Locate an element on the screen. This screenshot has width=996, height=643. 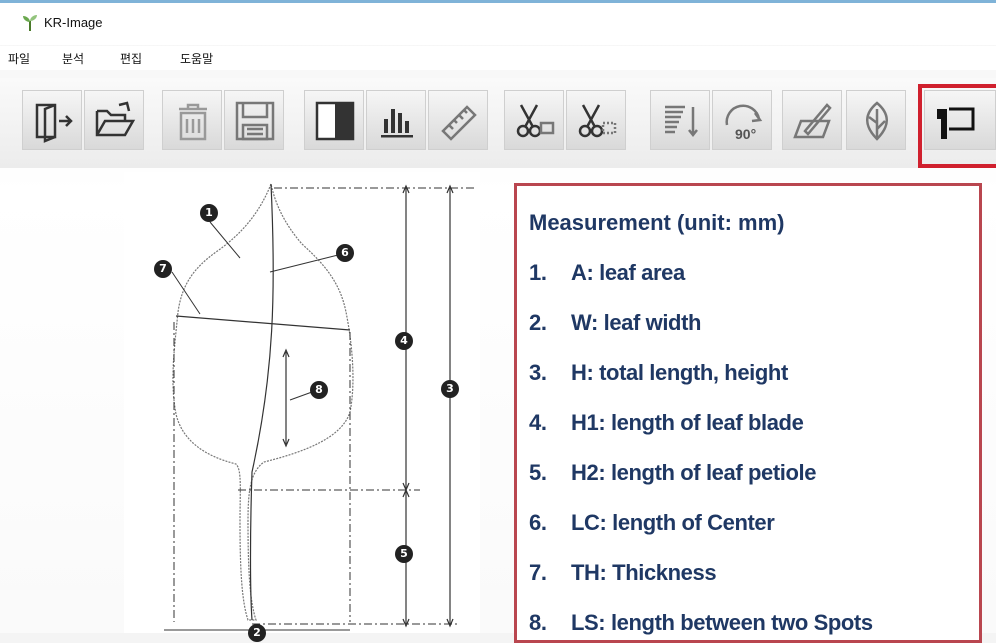
cut-button is located at coordinates (534, 120).